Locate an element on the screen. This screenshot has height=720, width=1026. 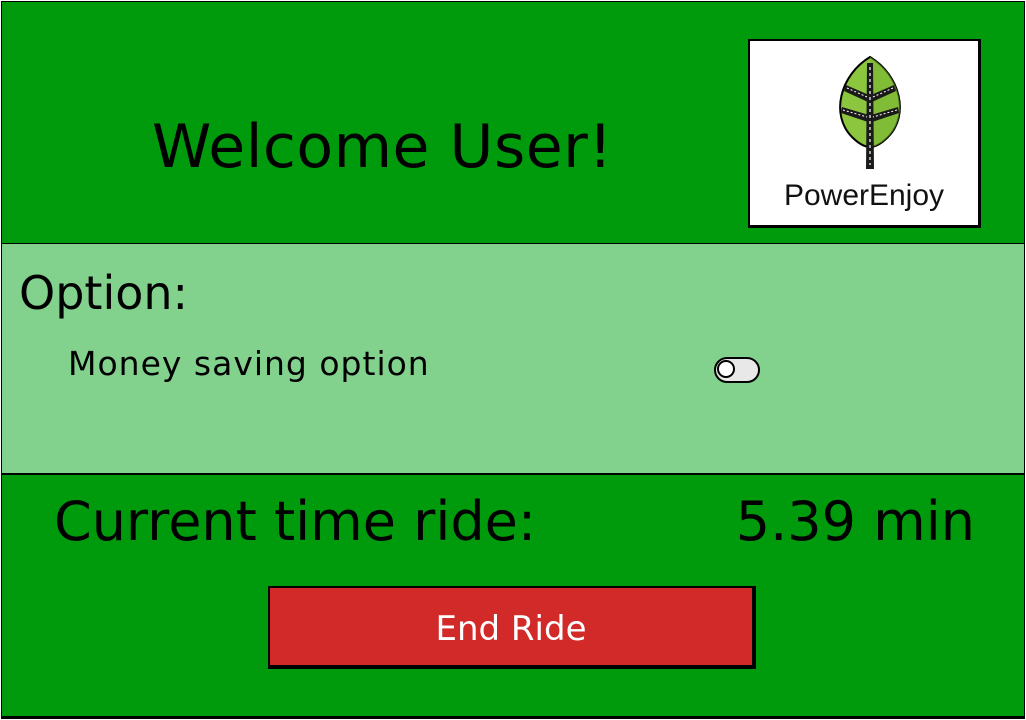
options-title: Option: is located at coordinates (104, 293).